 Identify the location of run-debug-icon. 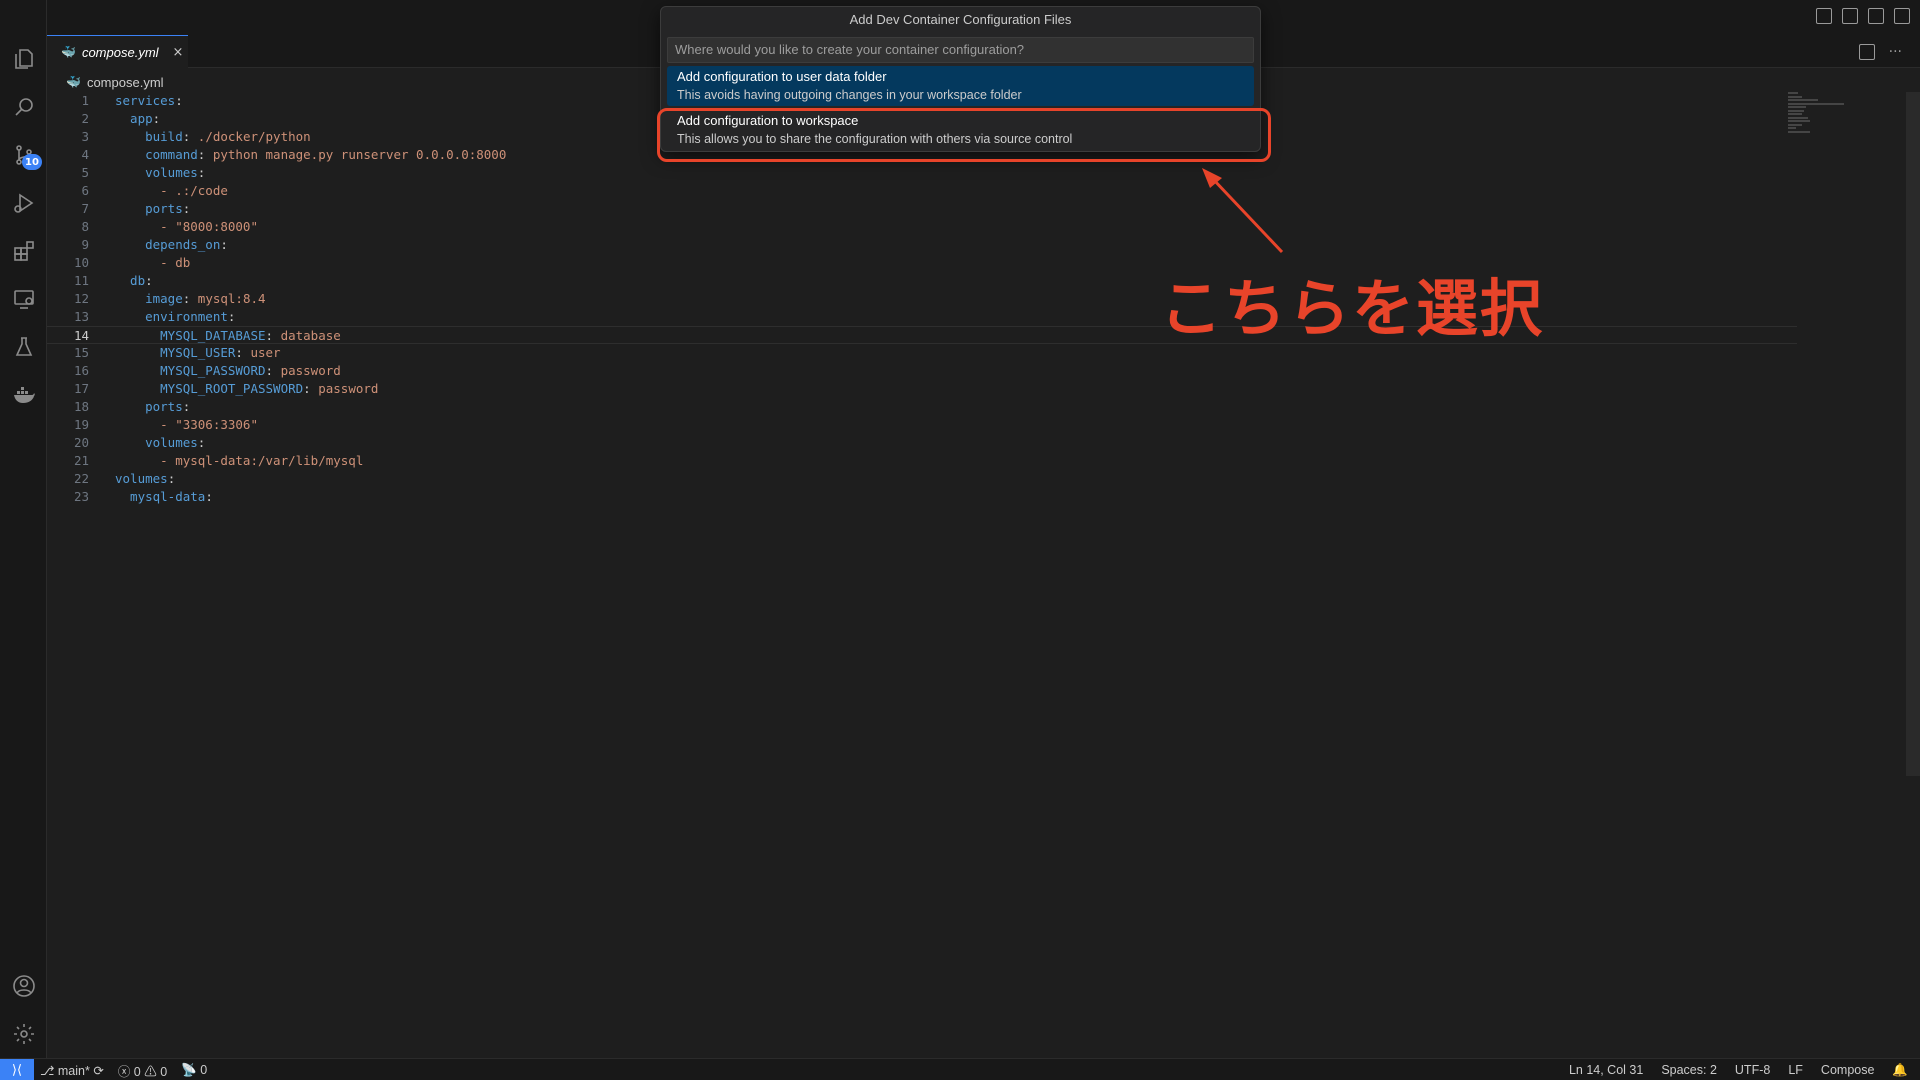
(24, 203).